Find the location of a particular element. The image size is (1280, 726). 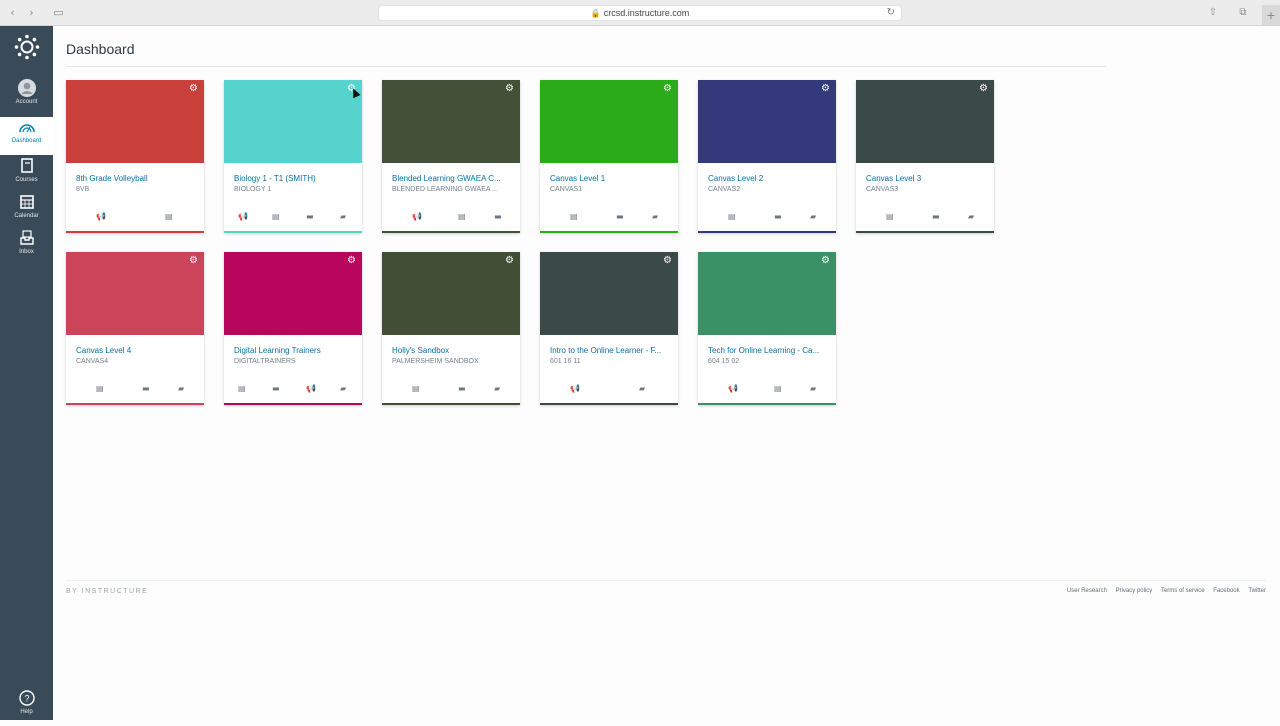

tabs-icon: ⧉ is located at coordinates (1243, 12).